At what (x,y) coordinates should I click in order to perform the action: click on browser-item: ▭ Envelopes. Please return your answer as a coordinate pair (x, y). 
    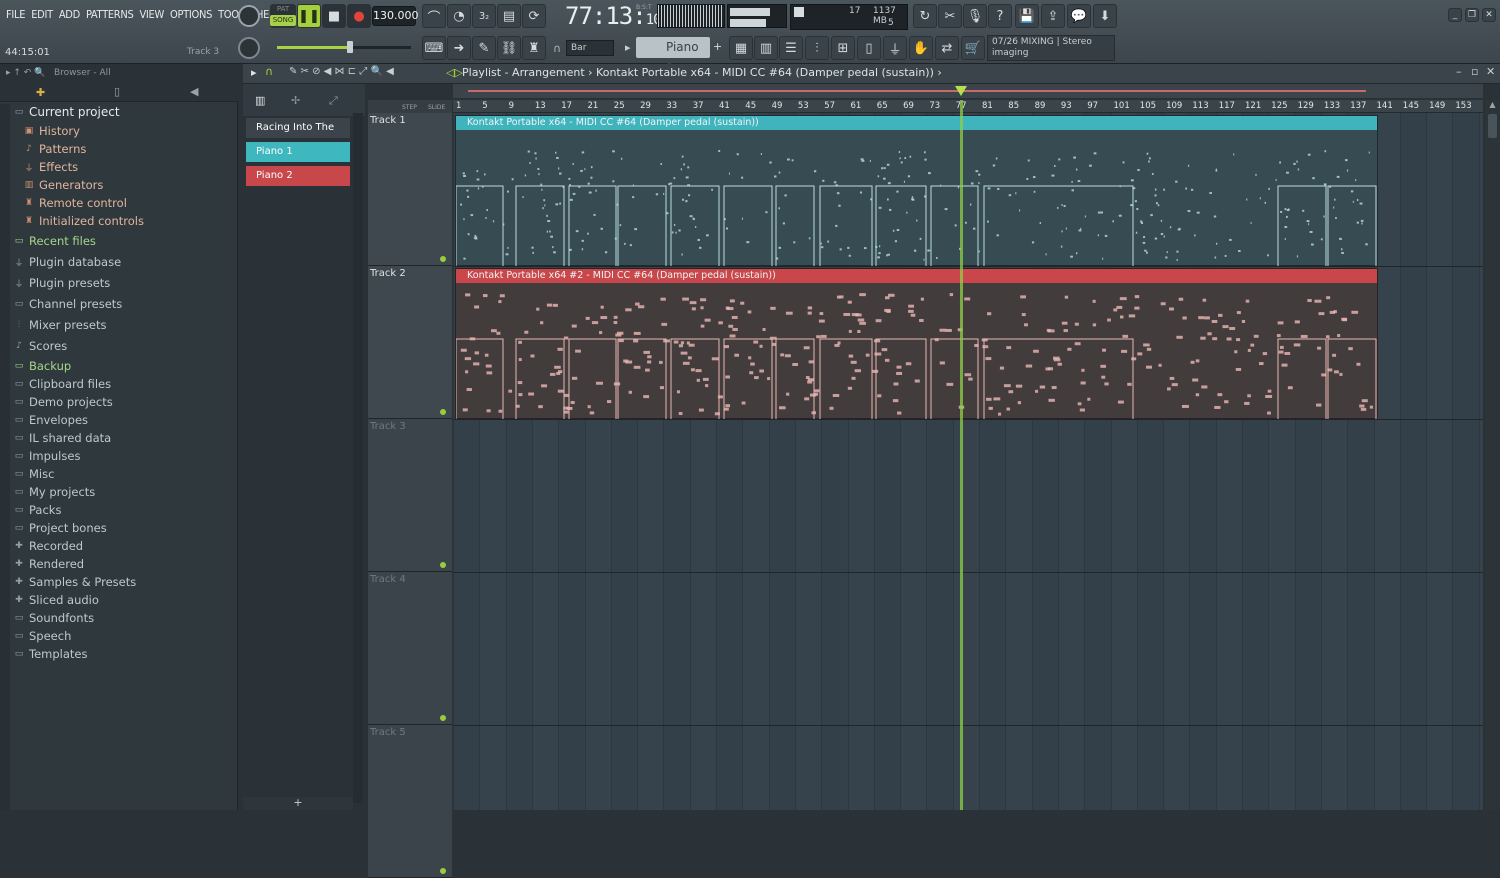
    Looking at the image, I should click on (51, 420).